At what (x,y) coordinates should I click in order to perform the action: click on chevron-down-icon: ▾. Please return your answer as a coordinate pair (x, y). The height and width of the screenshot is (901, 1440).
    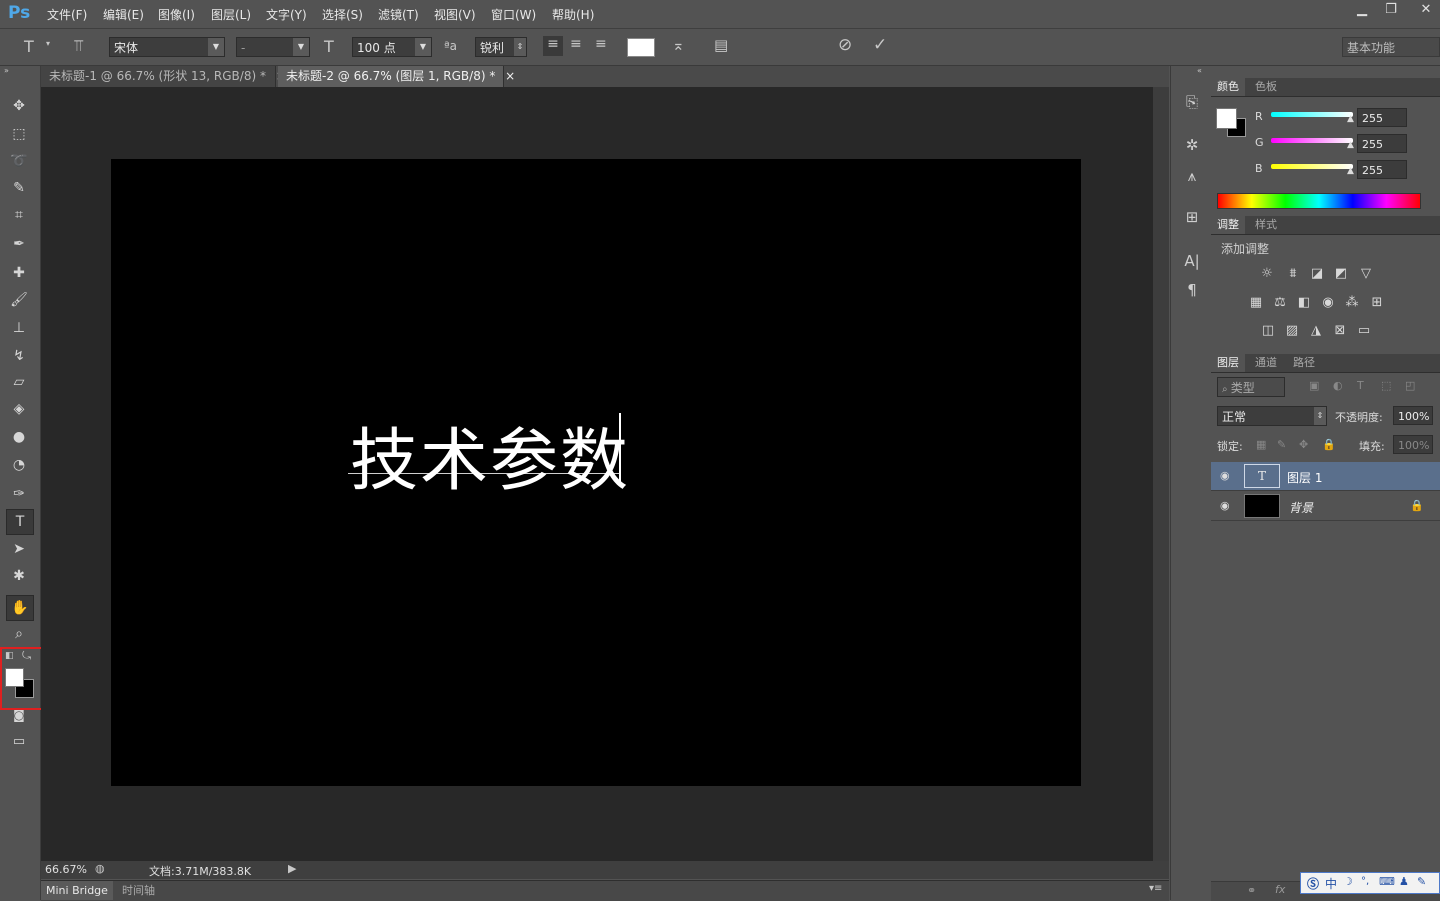
    Looking at the image, I should click on (48, 43).